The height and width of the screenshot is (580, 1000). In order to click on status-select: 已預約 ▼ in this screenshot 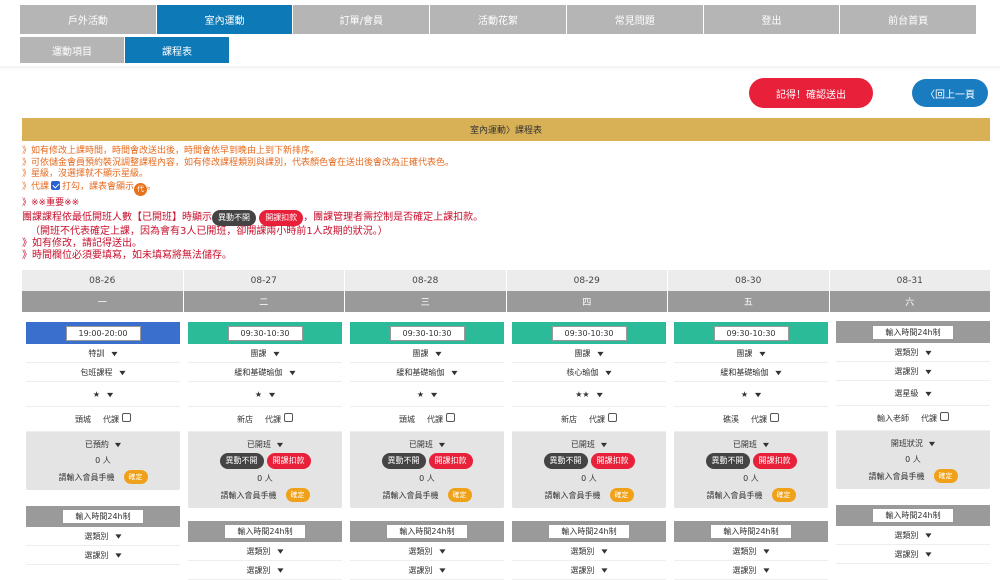, I will do `click(103, 444)`.